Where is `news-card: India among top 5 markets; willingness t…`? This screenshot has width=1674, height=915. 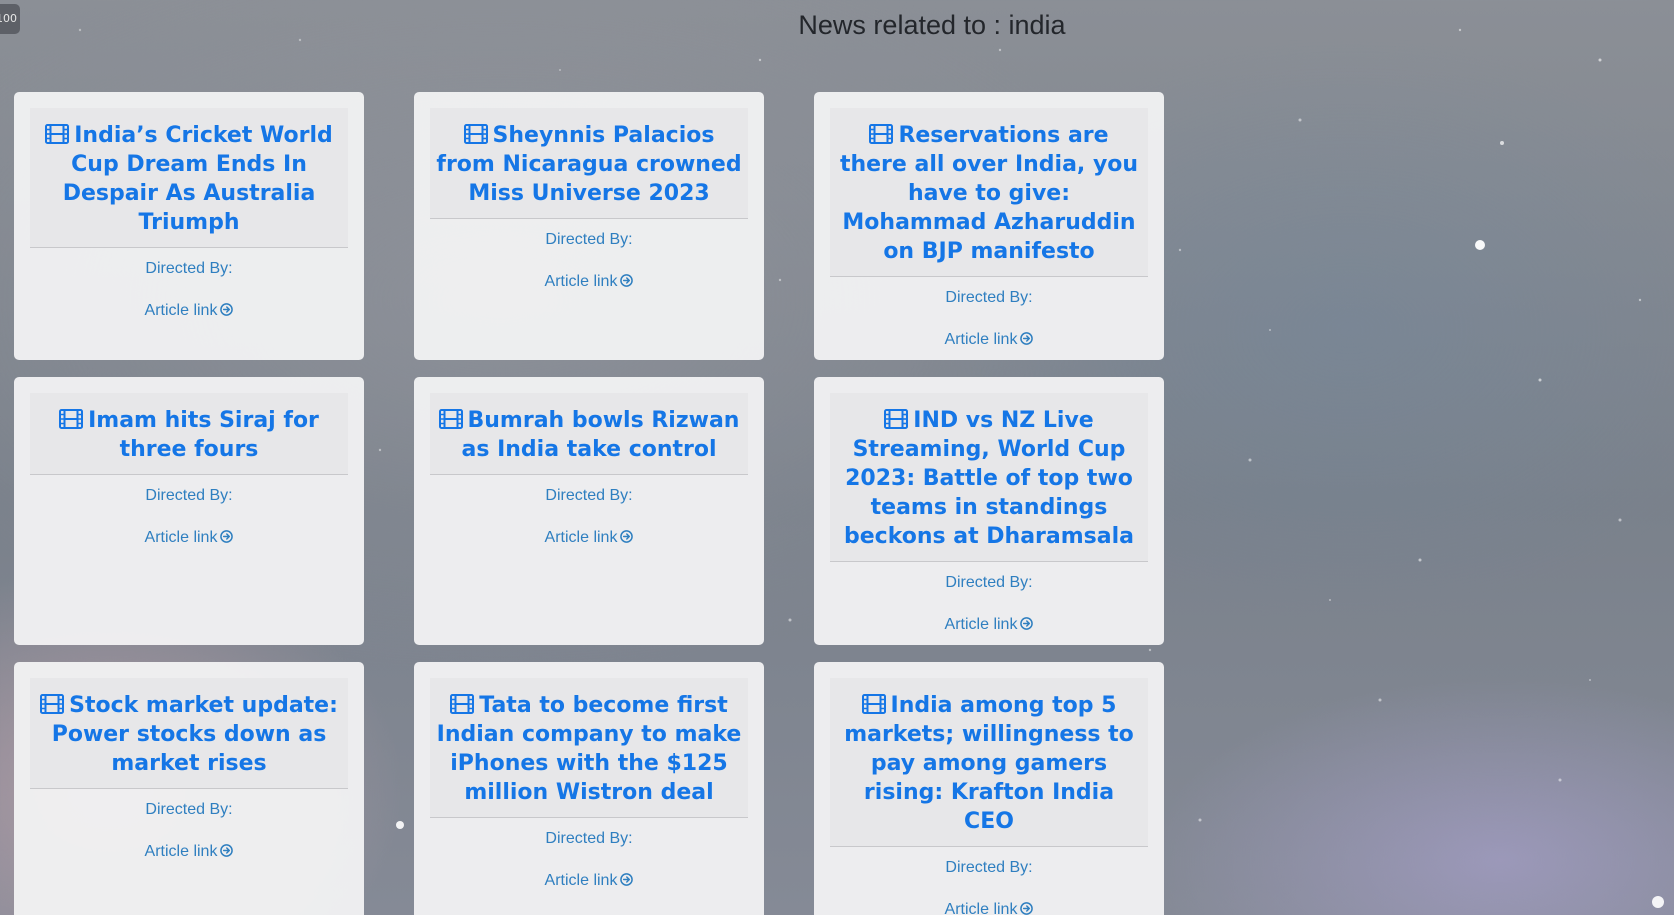
news-card: India among top 5 markets; willingness t… is located at coordinates (989, 788).